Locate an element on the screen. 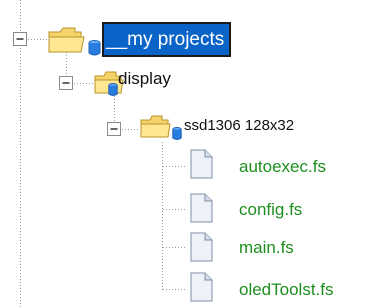 The image size is (371, 308). tree-file-label: autoexec.fs is located at coordinates (282, 167).